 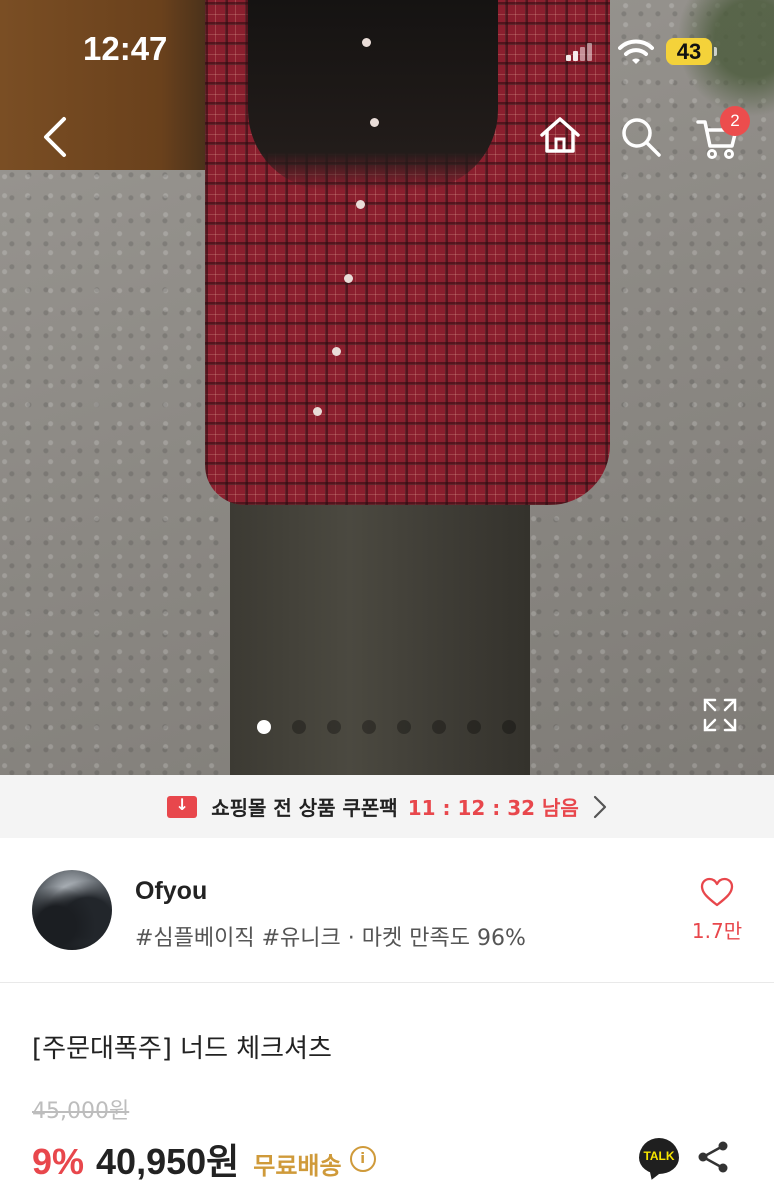 What do you see at coordinates (735, 121) in the screenshot?
I see `cart-count-badge: 2` at bounding box center [735, 121].